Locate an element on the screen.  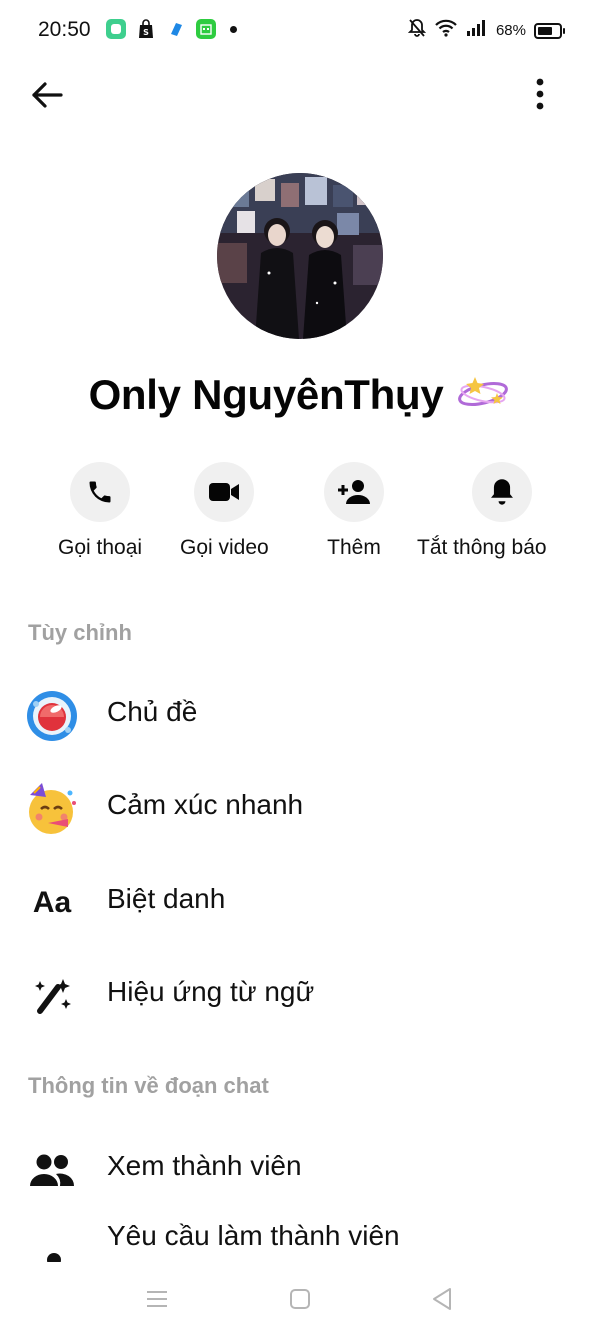
quick-actions: Gọi thoại Gọi video Thêm Tắt thông báo is located at coordinates (300, 517).